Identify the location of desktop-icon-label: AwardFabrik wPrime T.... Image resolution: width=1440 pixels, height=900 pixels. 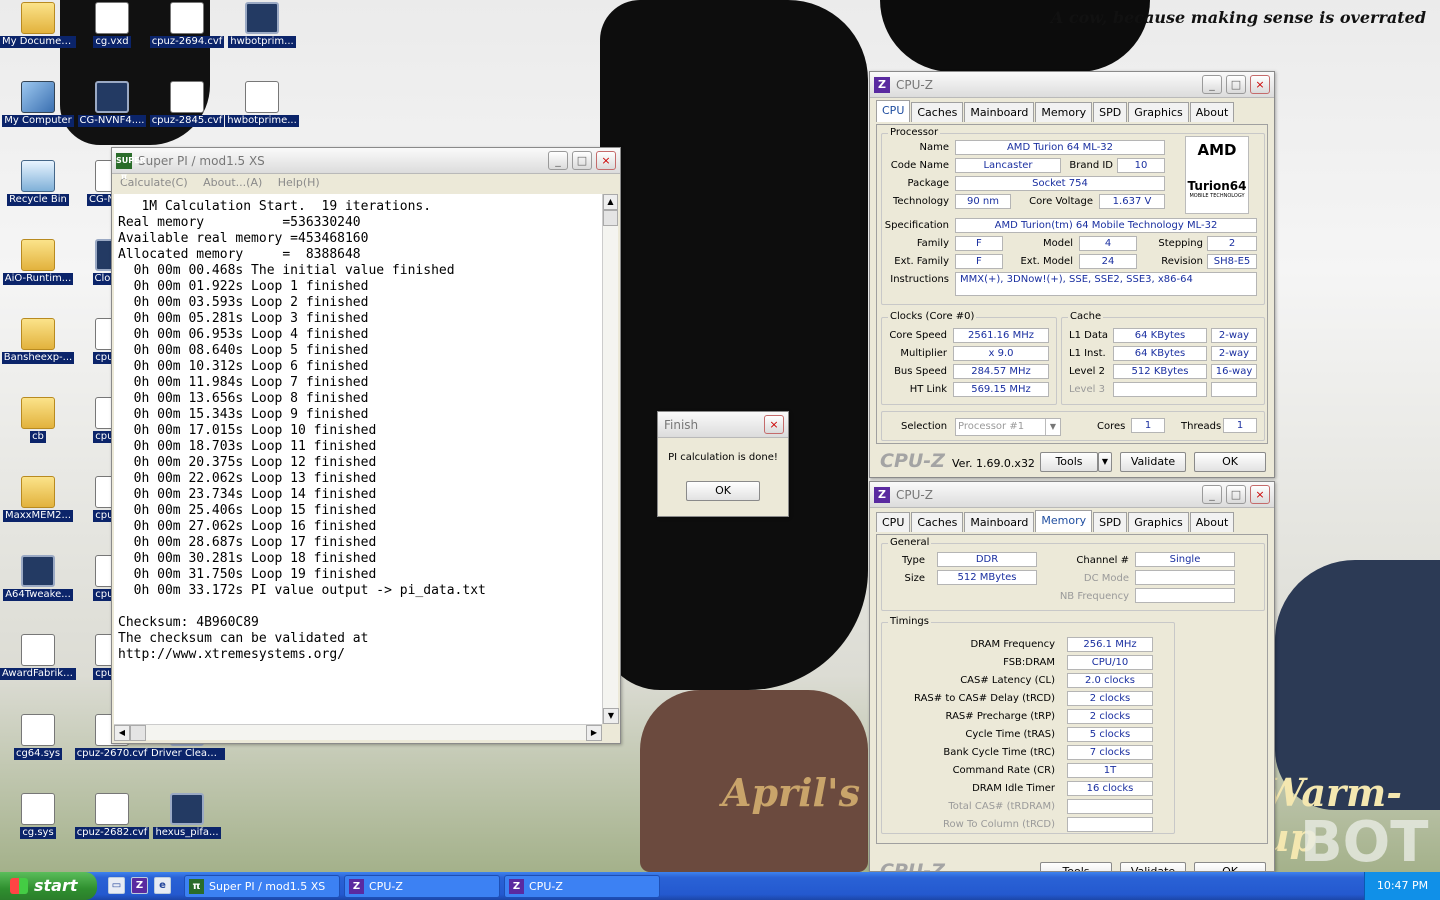
(38, 674).